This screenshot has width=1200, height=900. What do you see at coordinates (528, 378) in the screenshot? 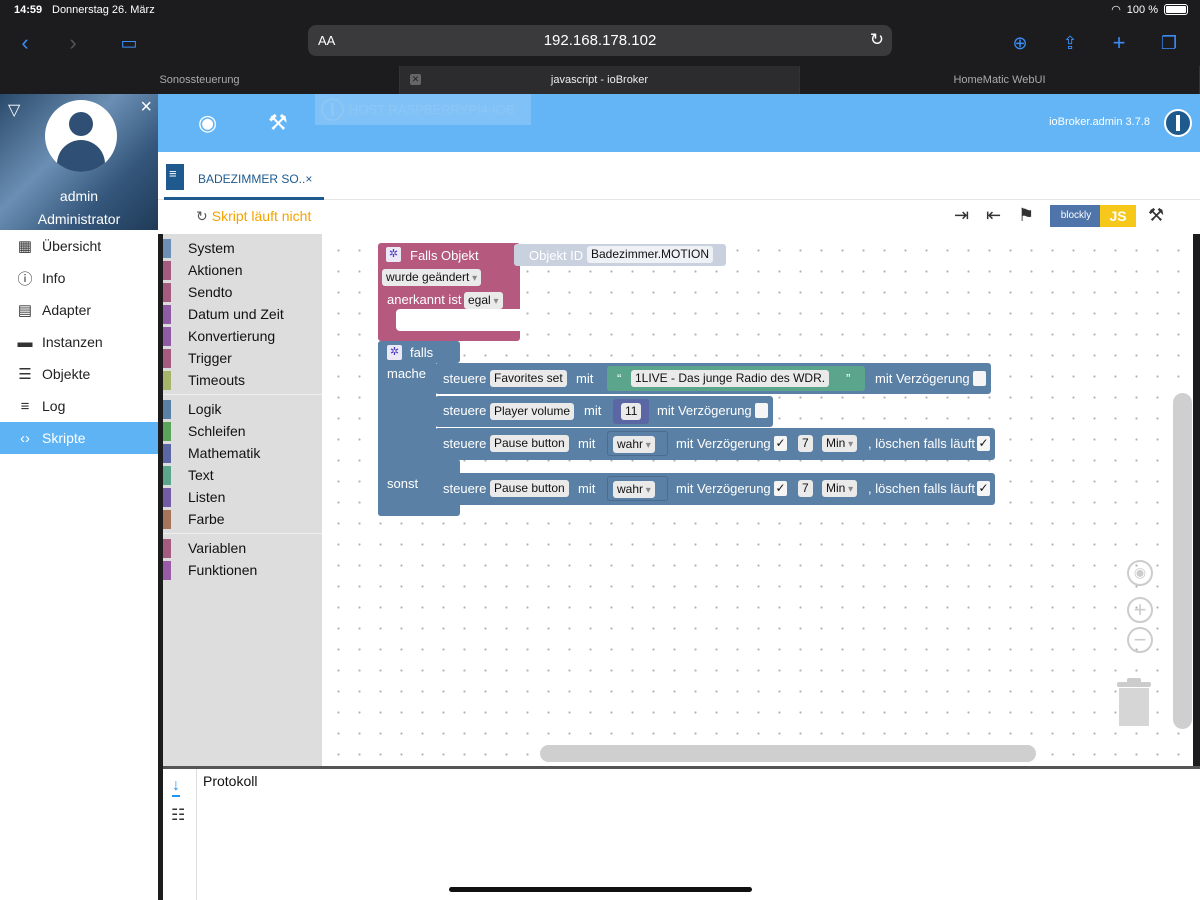
I see `control-target-dropdown: Favorites set` at bounding box center [528, 378].